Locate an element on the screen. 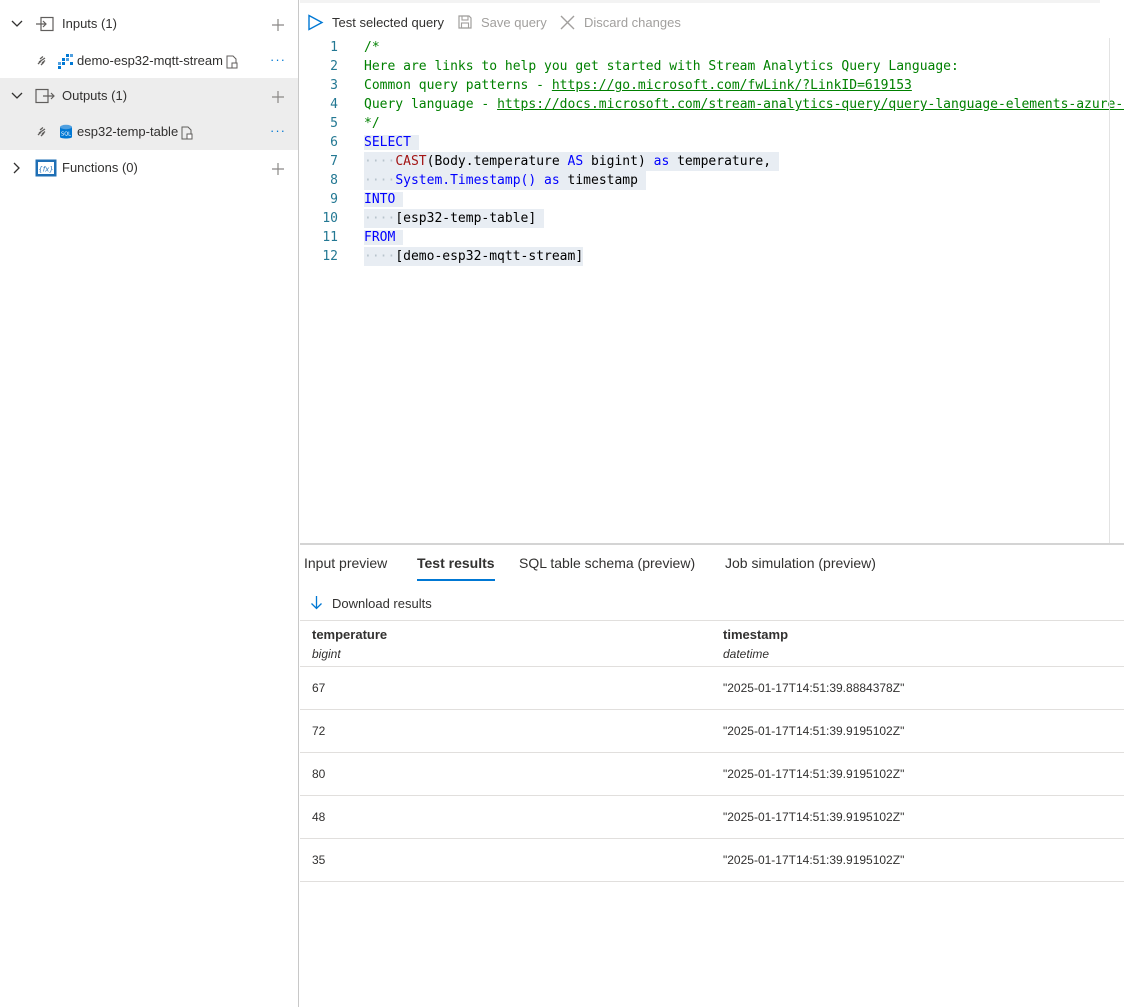  tree-category-functions: {fx} Functions (0) is located at coordinates (149, 168).